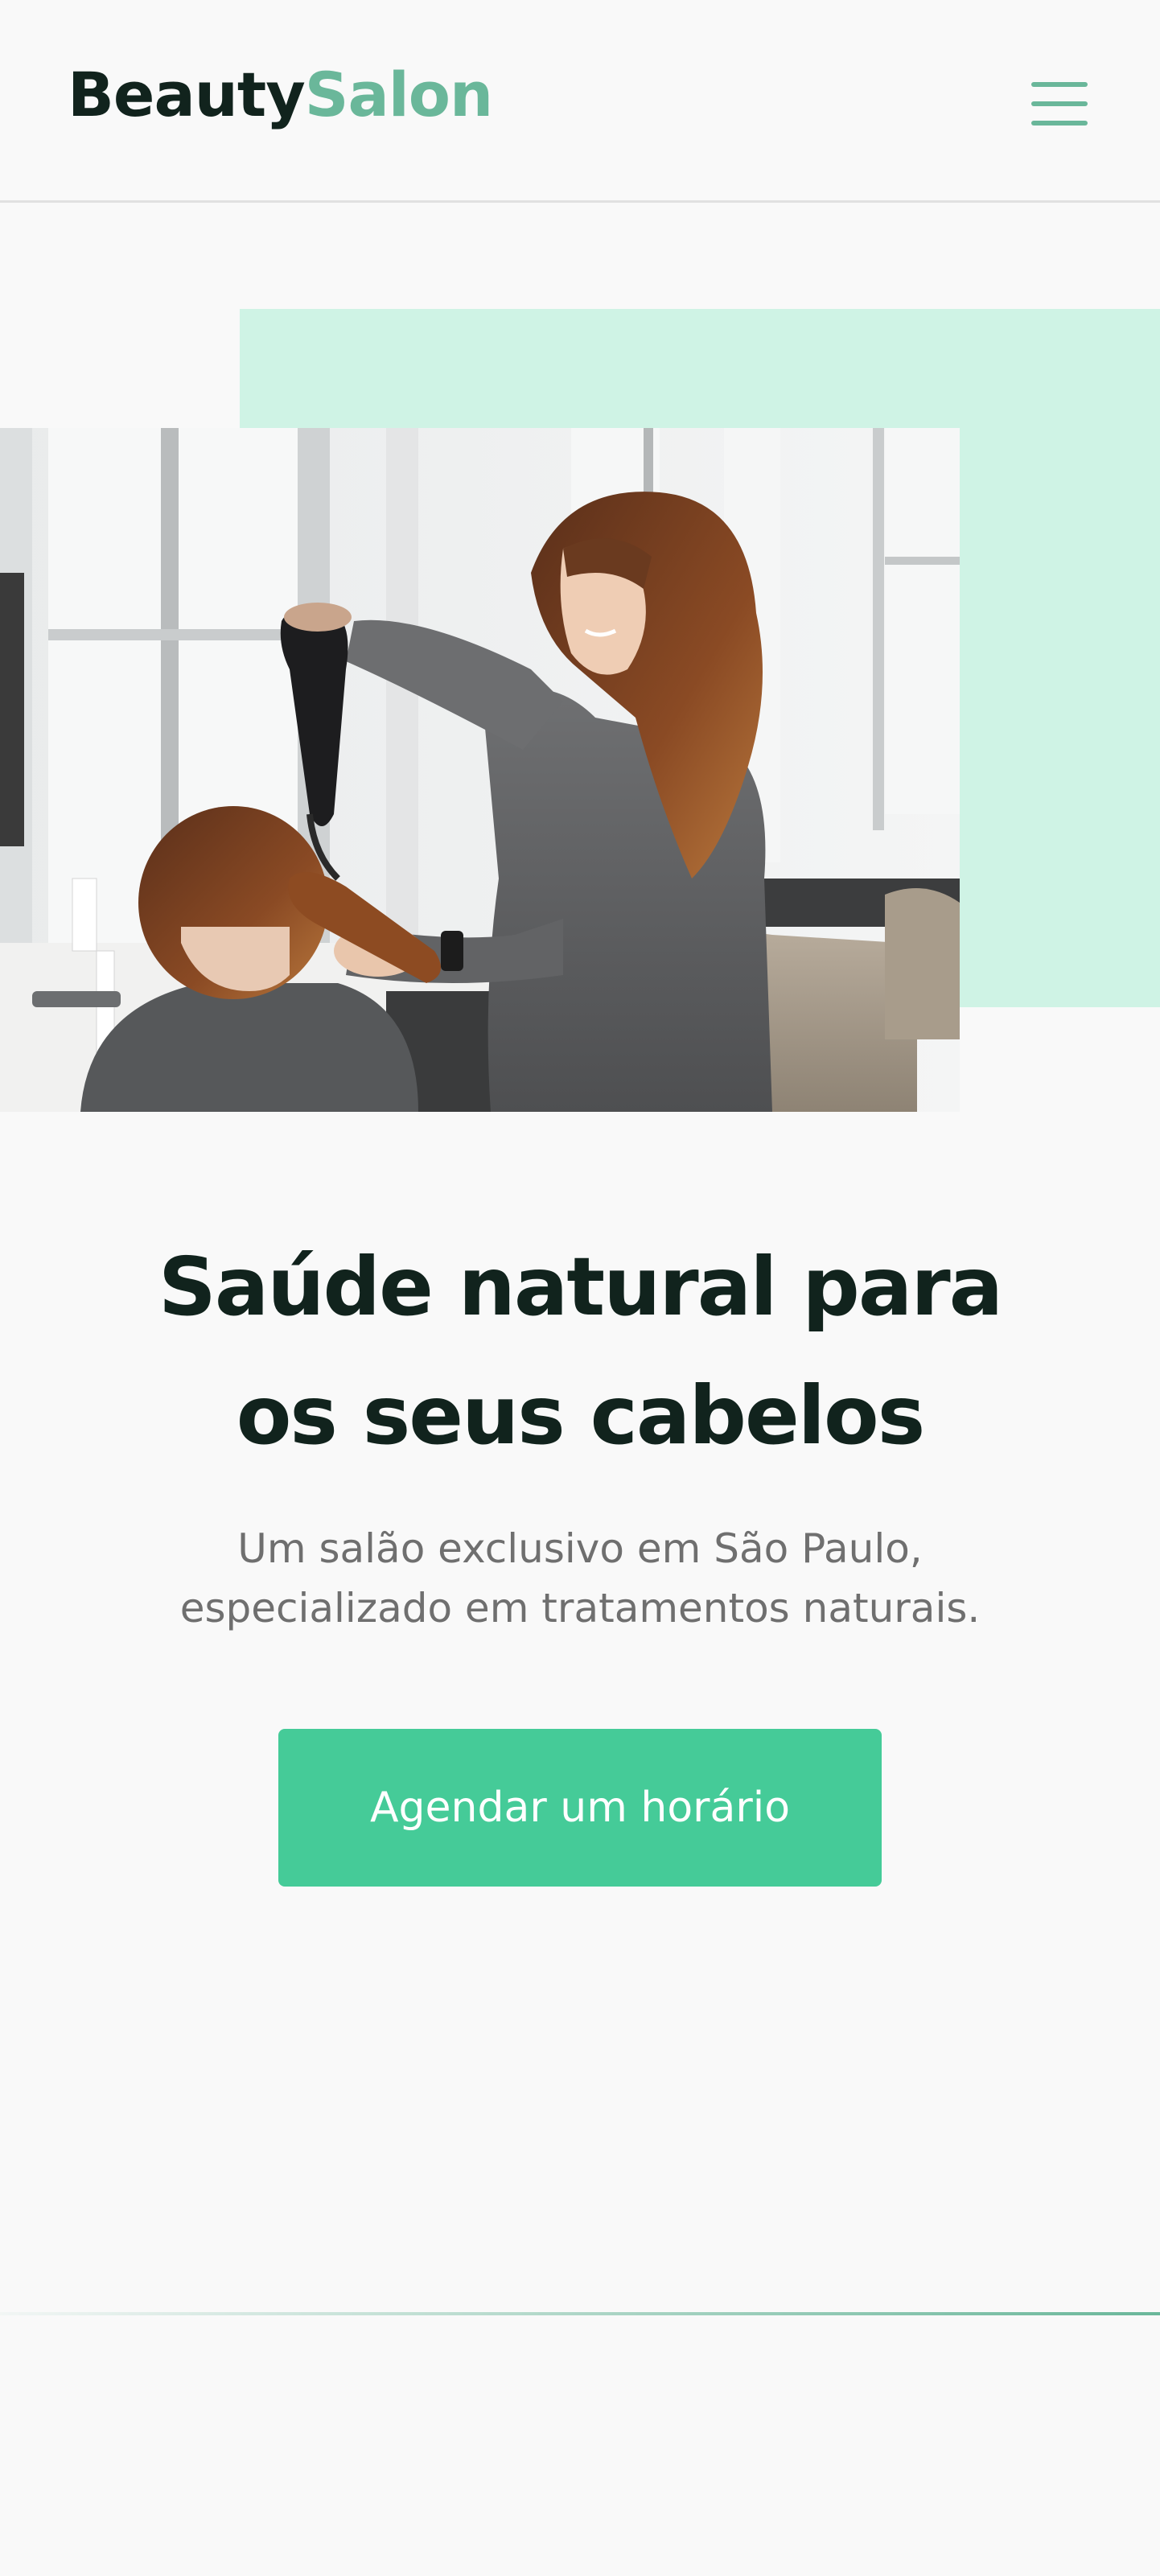 The image size is (1160, 2576). What do you see at coordinates (580, 101) in the screenshot?
I see `site-header: BeautySalon` at bounding box center [580, 101].